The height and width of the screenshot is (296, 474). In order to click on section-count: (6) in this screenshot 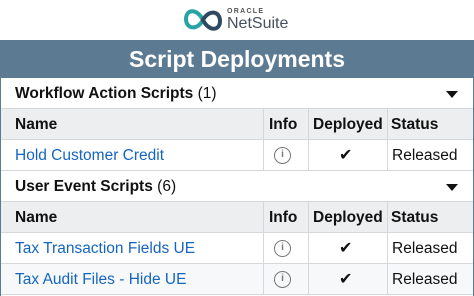, I will do `click(167, 186)`.